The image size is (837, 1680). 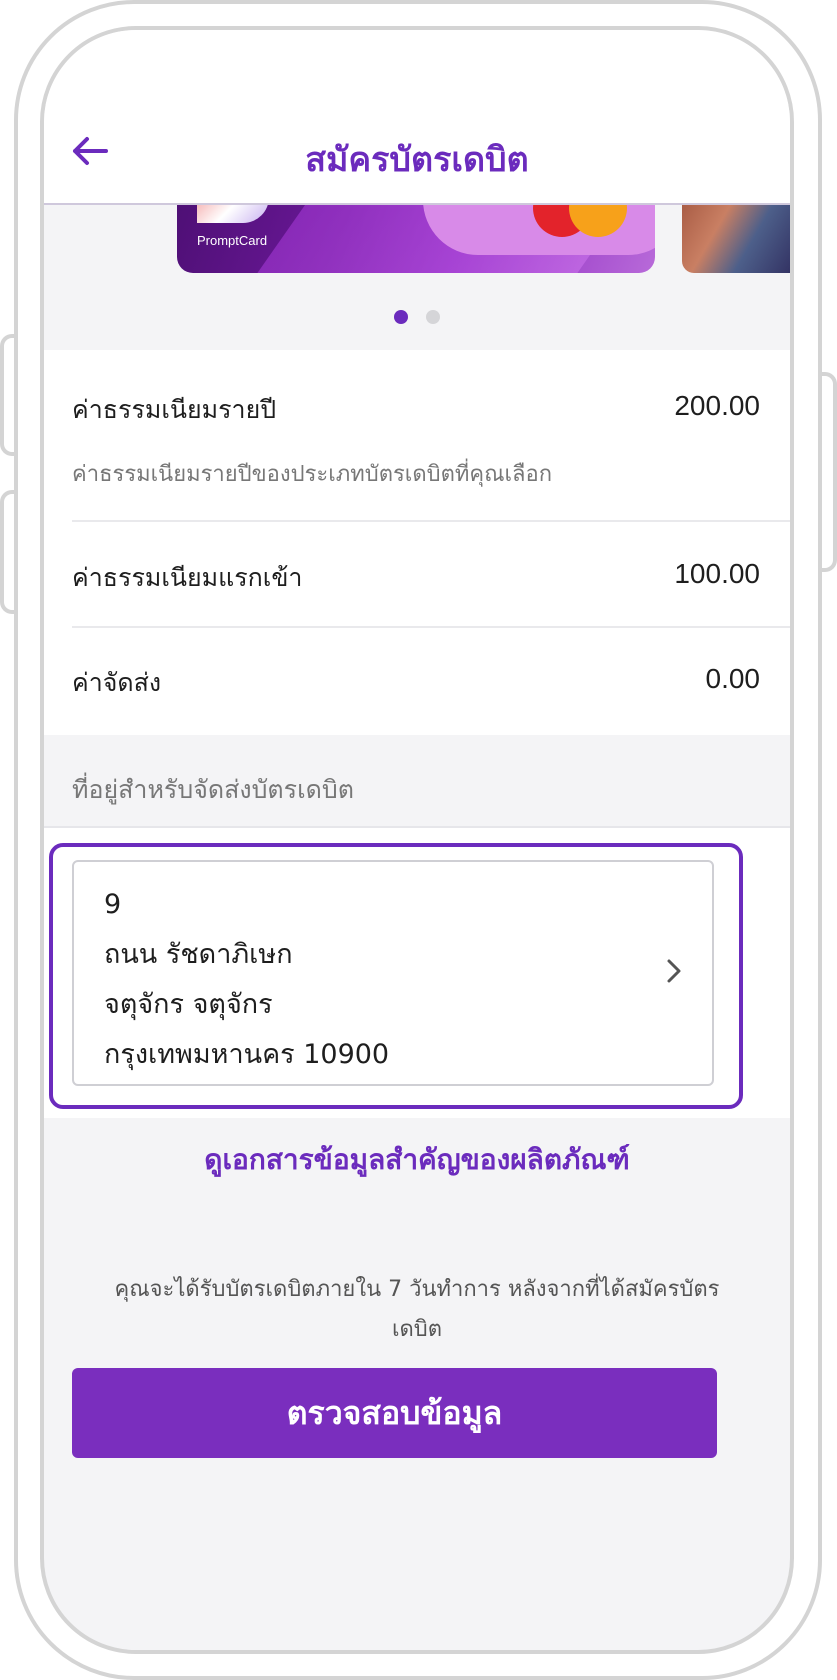 What do you see at coordinates (417, 1160) in the screenshot?
I see `product-document-link: ดูเอกสารข้อมูลสำคัญของผลิตภัณฑ์` at bounding box center [417, 1160].